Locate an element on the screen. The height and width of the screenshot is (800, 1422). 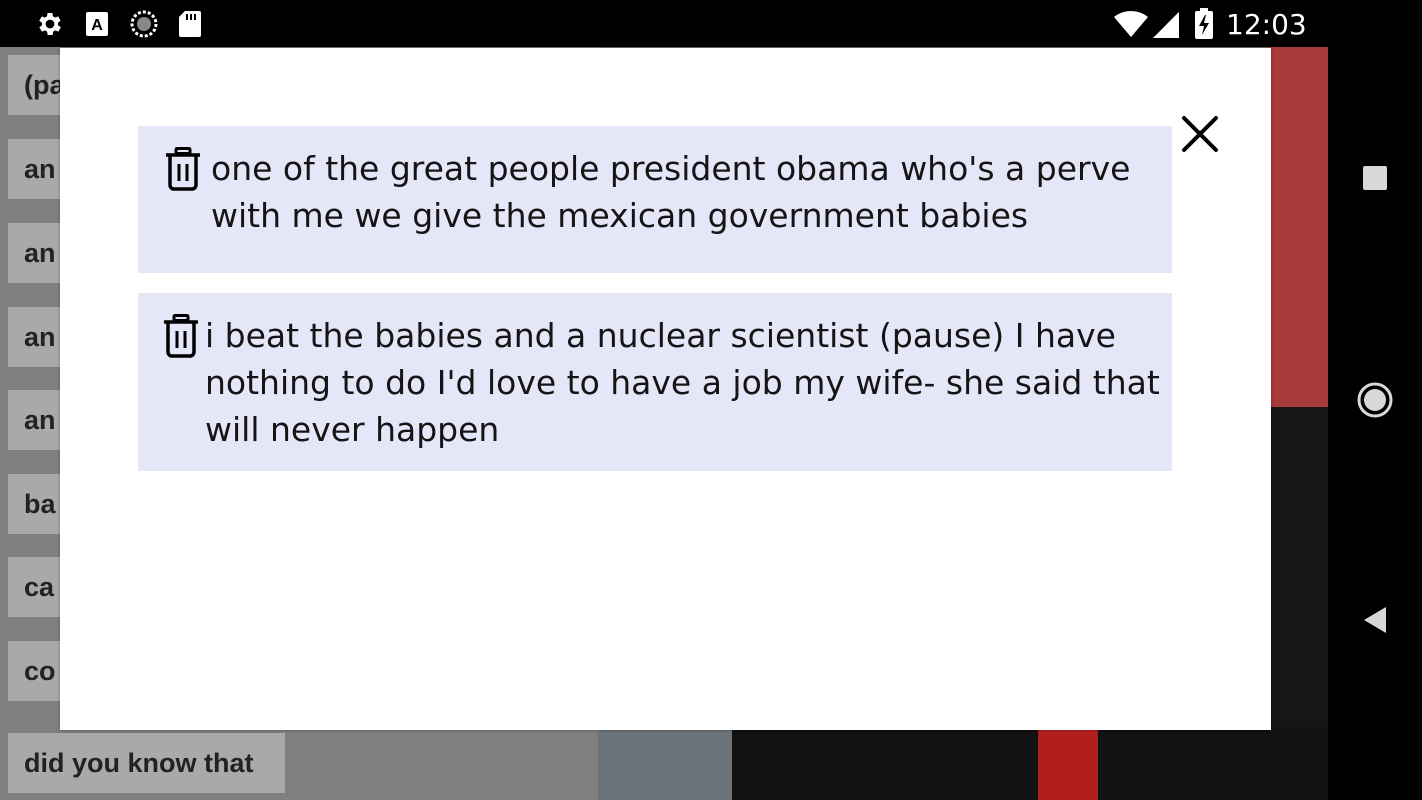
word-chip: ba is located at coordinates (34, 504).